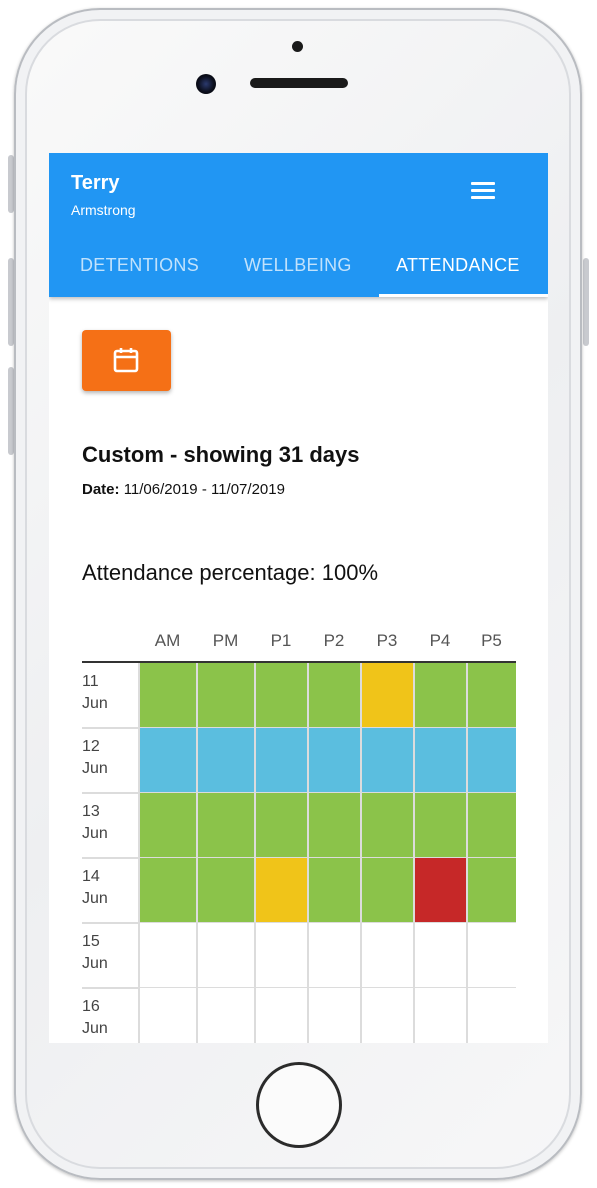 The height and width of the screenshot is (1188, 597). What do you see at coordinates (91, 1006) in the screenshot?
I see `row-day: 16` at bounding box center [91, 1006].